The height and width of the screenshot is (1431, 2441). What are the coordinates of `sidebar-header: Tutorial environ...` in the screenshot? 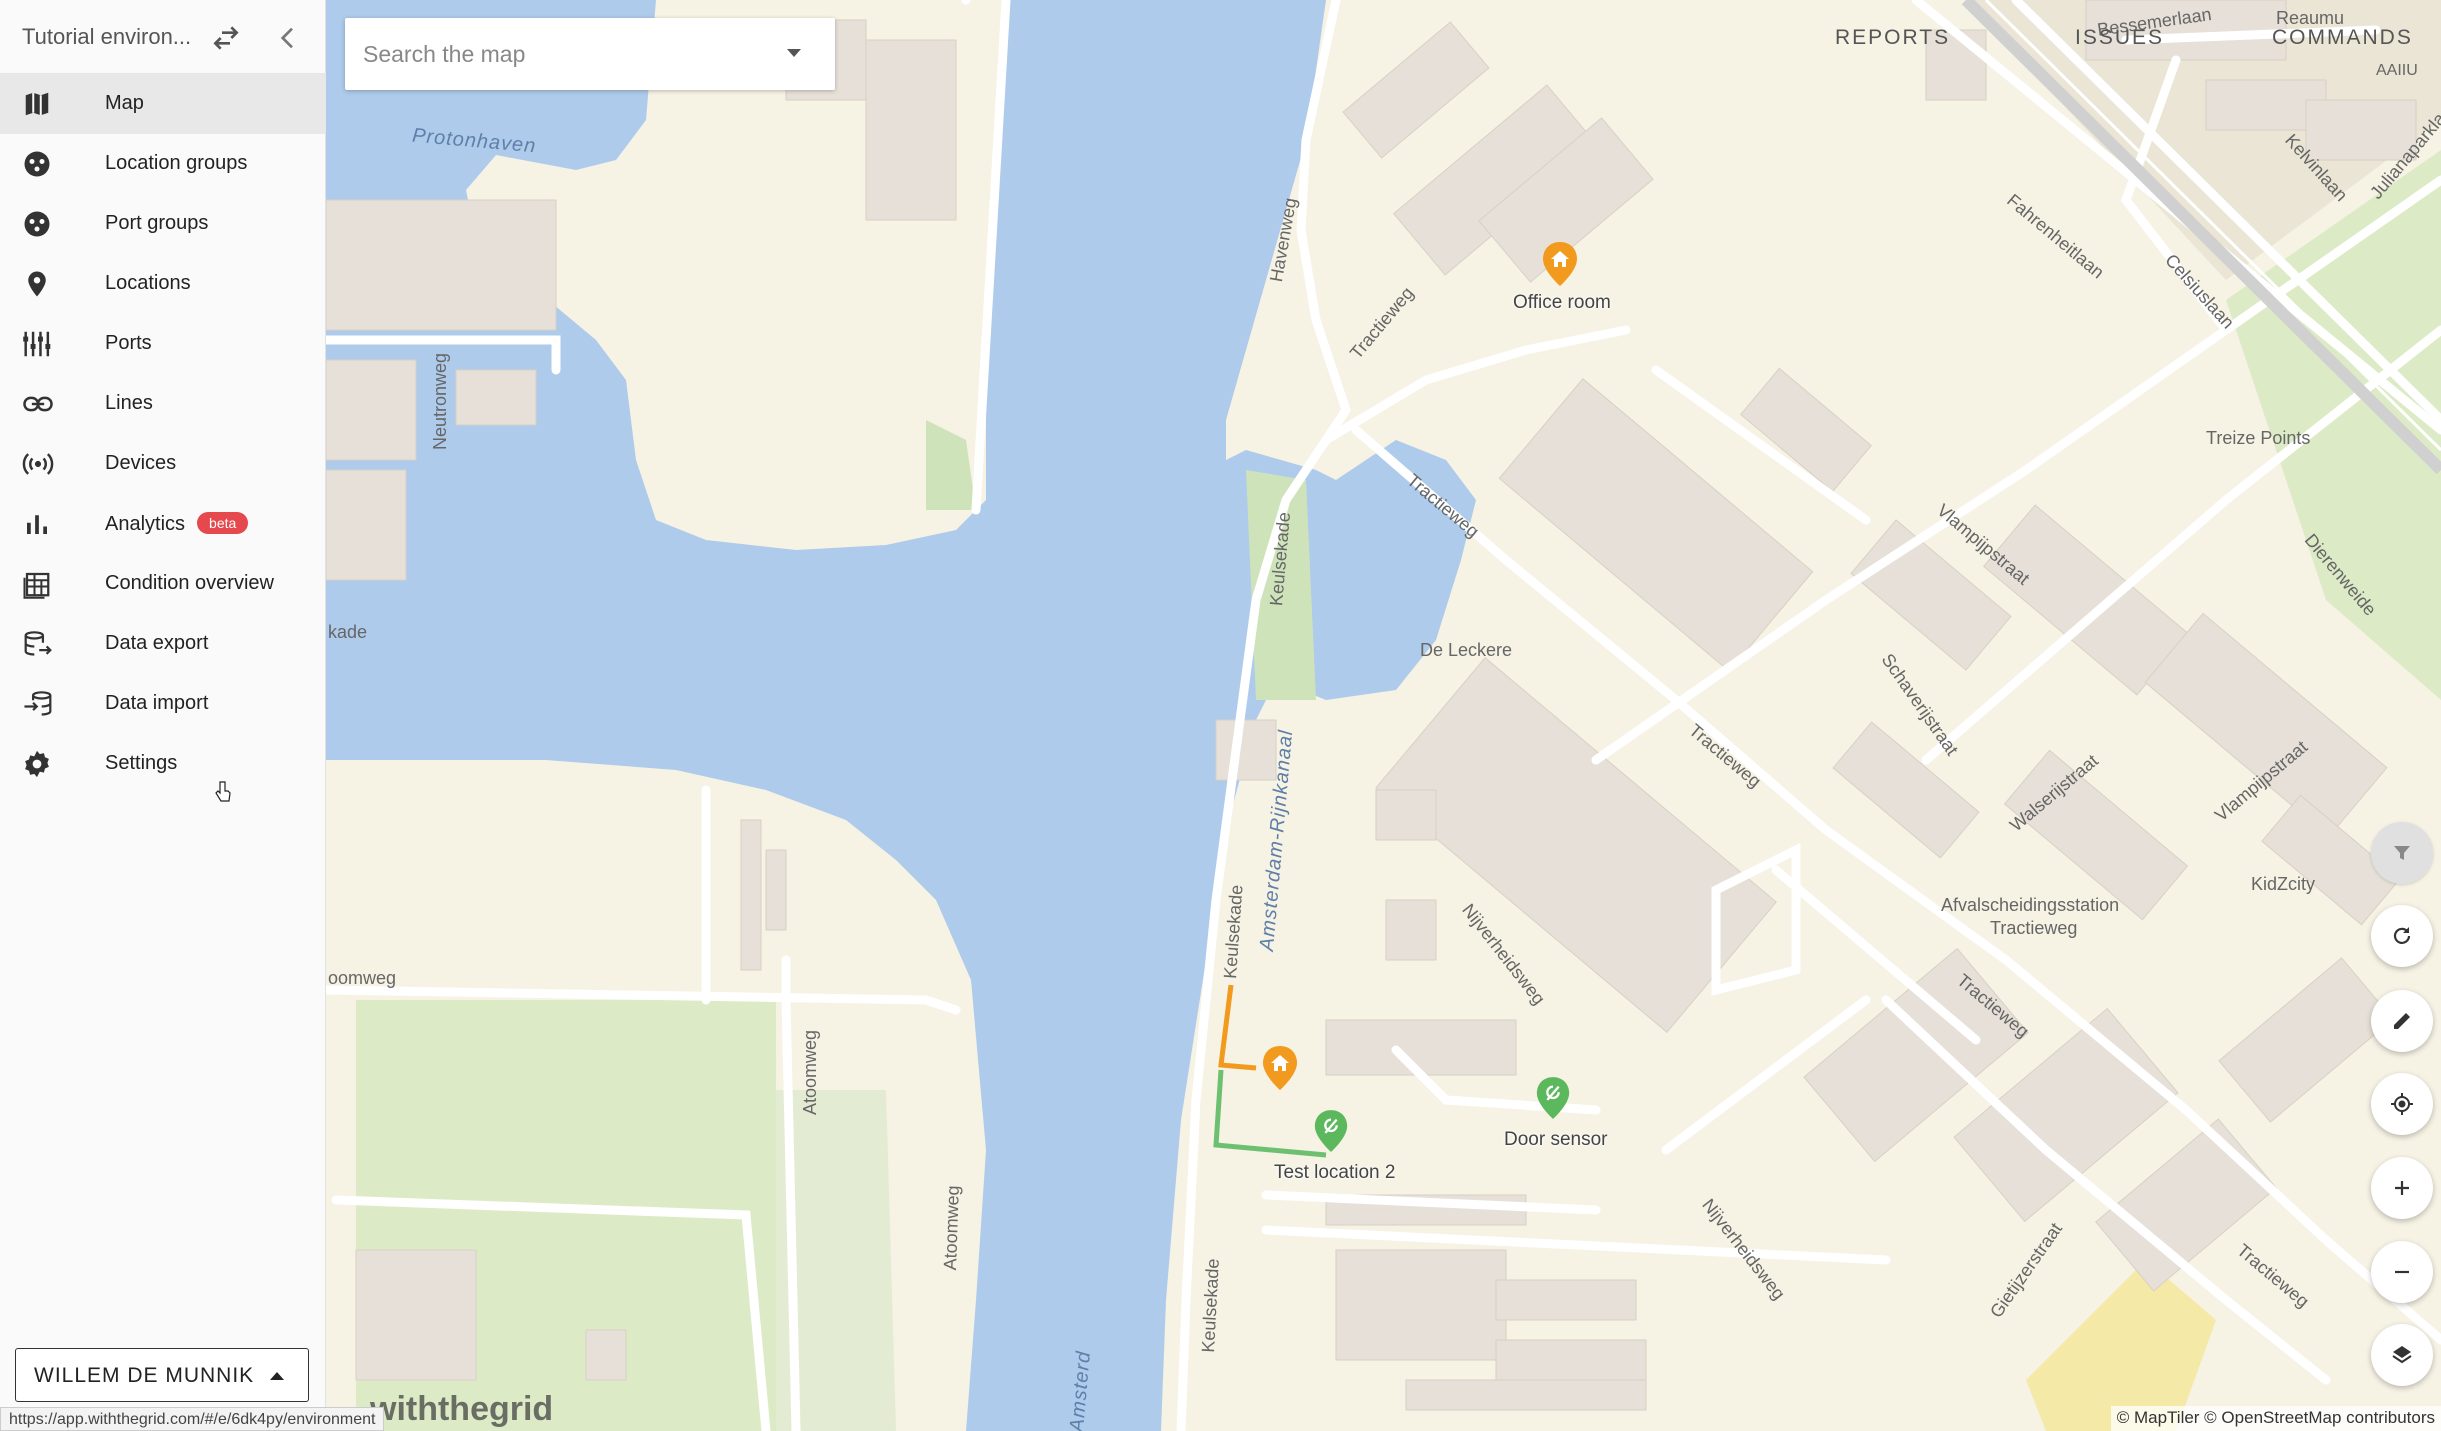 It's located at (163, 37).